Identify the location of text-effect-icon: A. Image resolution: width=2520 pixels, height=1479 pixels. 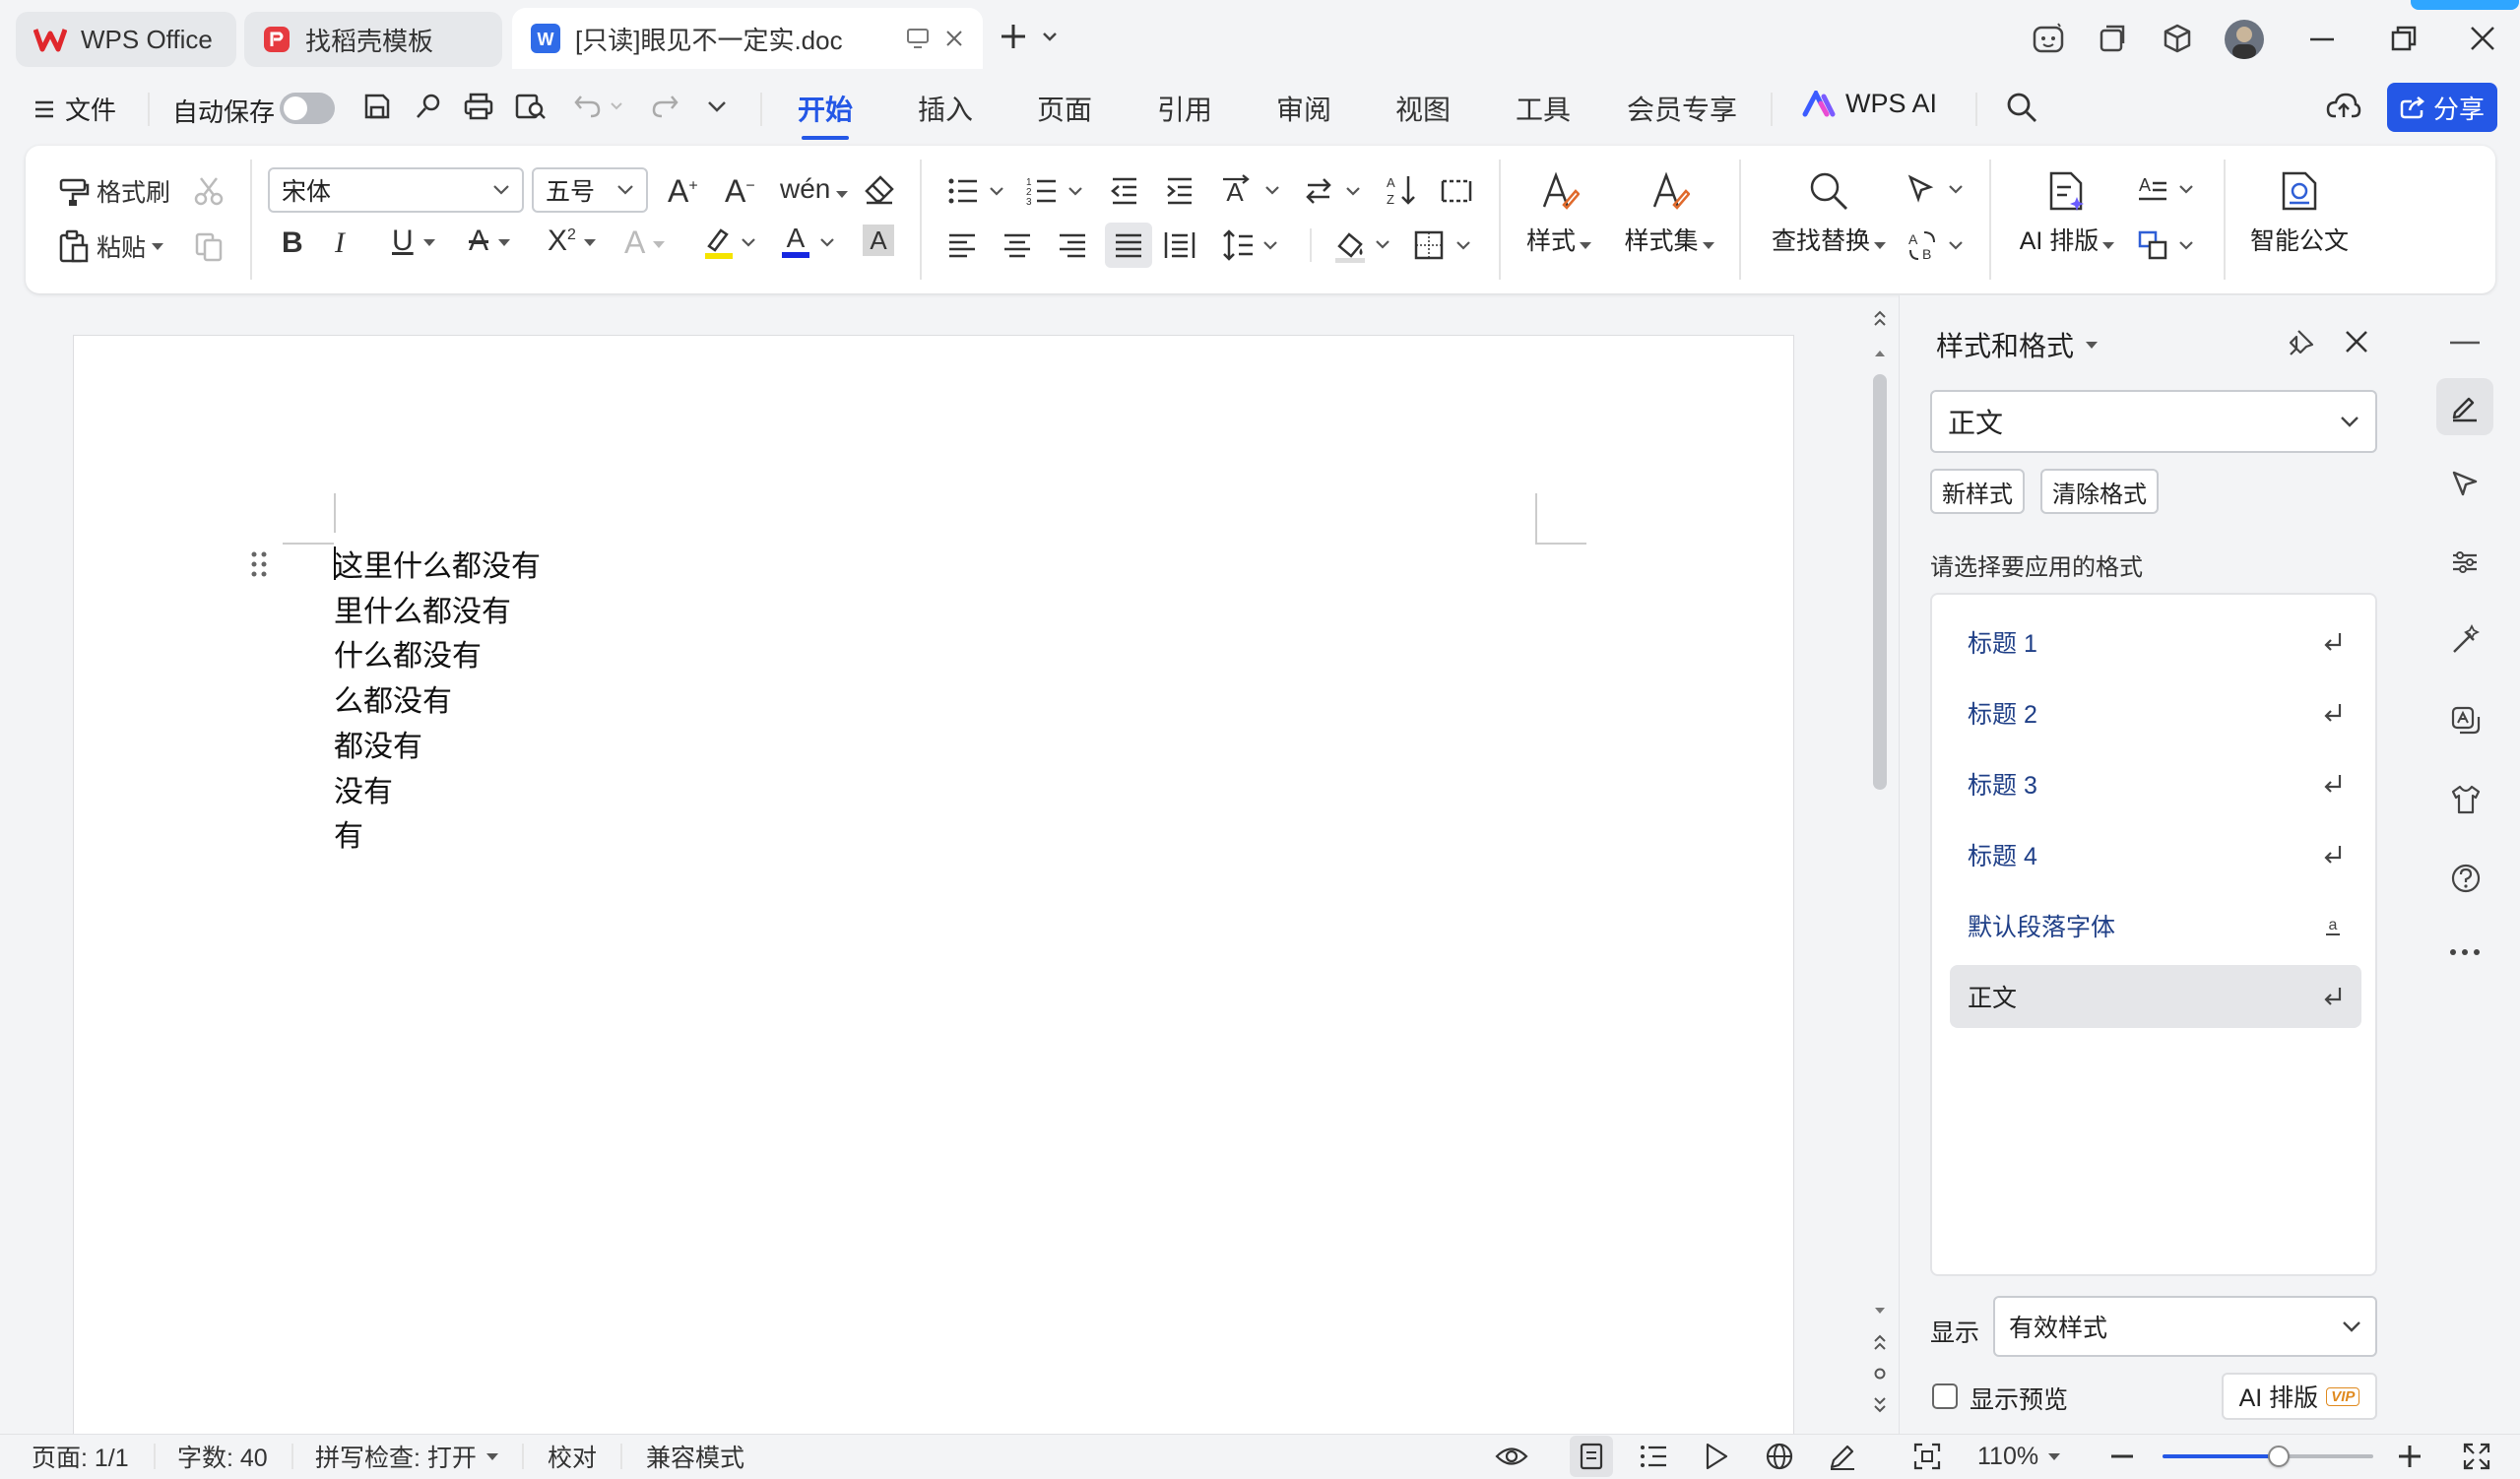
(645, 243).